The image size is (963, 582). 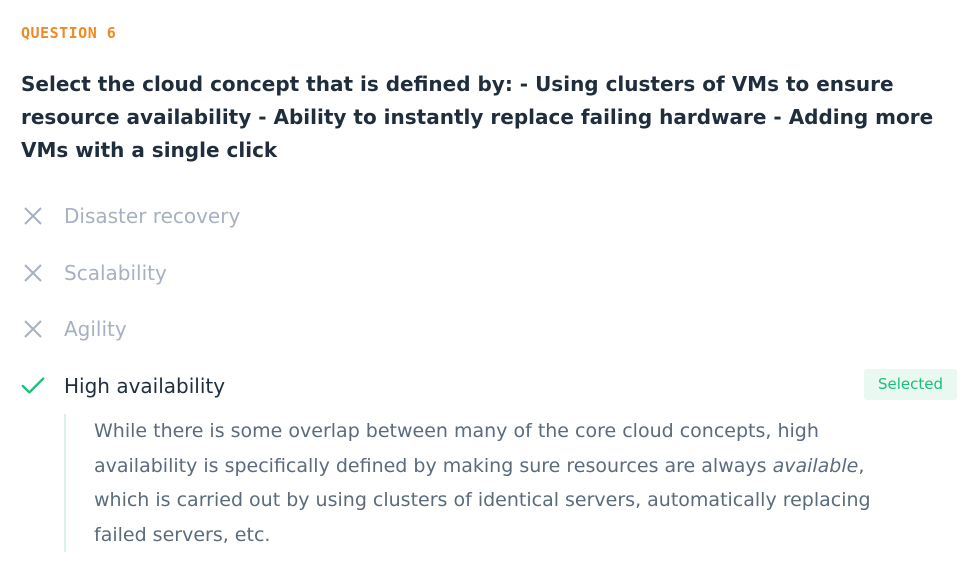 I want to click on question-number-label: QUESTION 6, so click(x=69, y=33).